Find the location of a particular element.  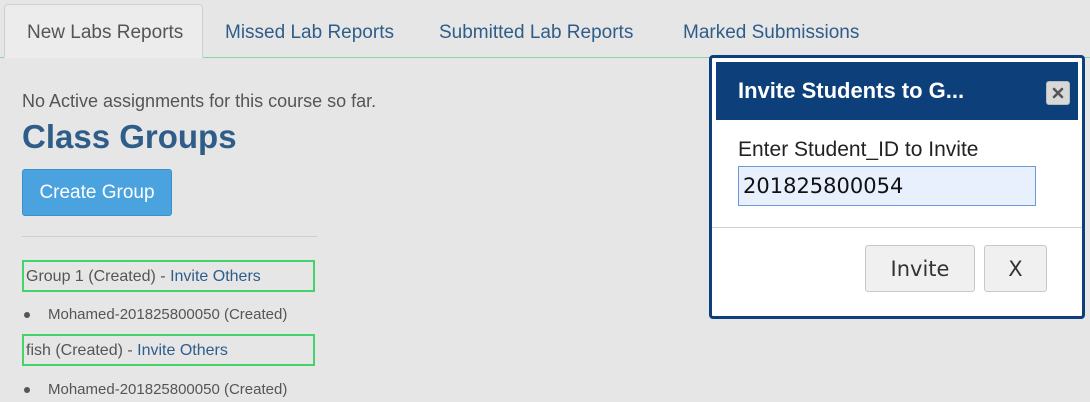

group-item-fish: fish (Created) - Invite Others is located at coordinates (168, 350).